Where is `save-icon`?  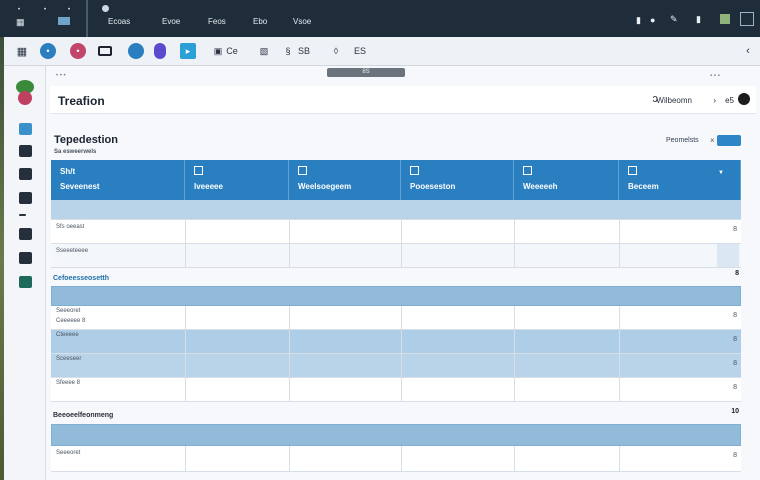
save-icon is located at coordinates (25, 234).